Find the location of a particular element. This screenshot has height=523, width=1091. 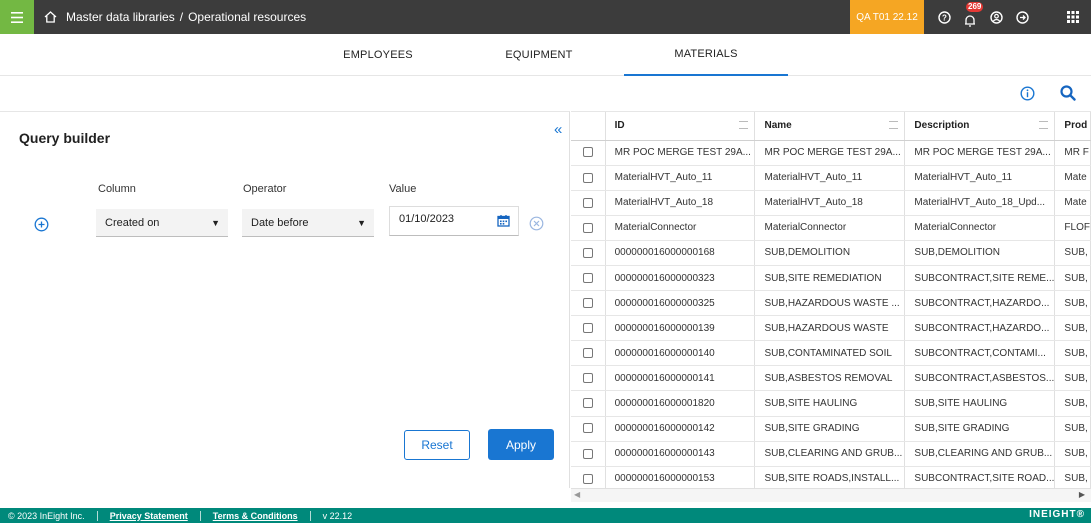

remove-condition-button is located at coordinates (536, 223).